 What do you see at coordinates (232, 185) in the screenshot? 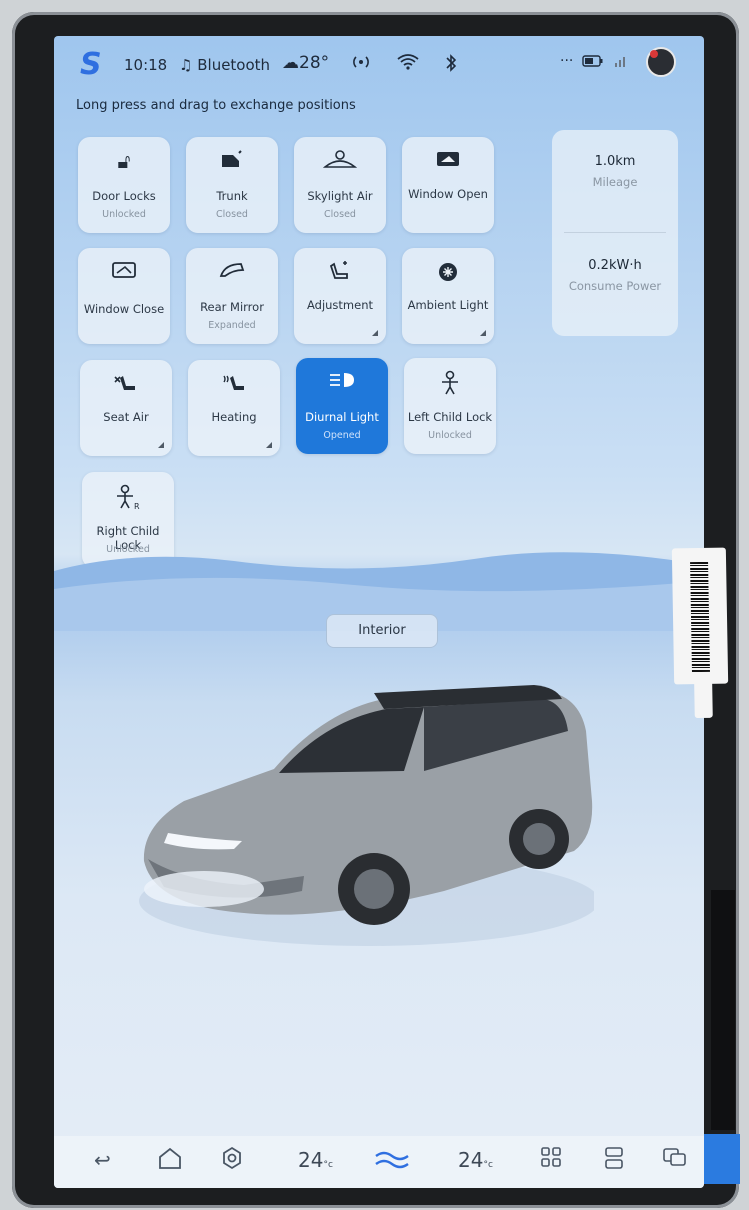
I see `tile-trunk: Trunk Closed` at bounding box center [232, 185].